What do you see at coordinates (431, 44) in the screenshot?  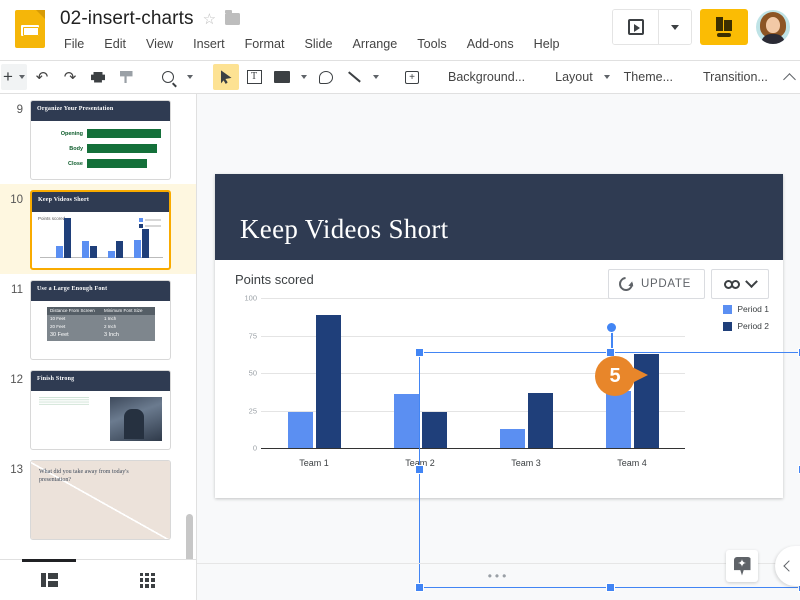 I see `menu-tools: Tools` at bounding box center [431, 44].